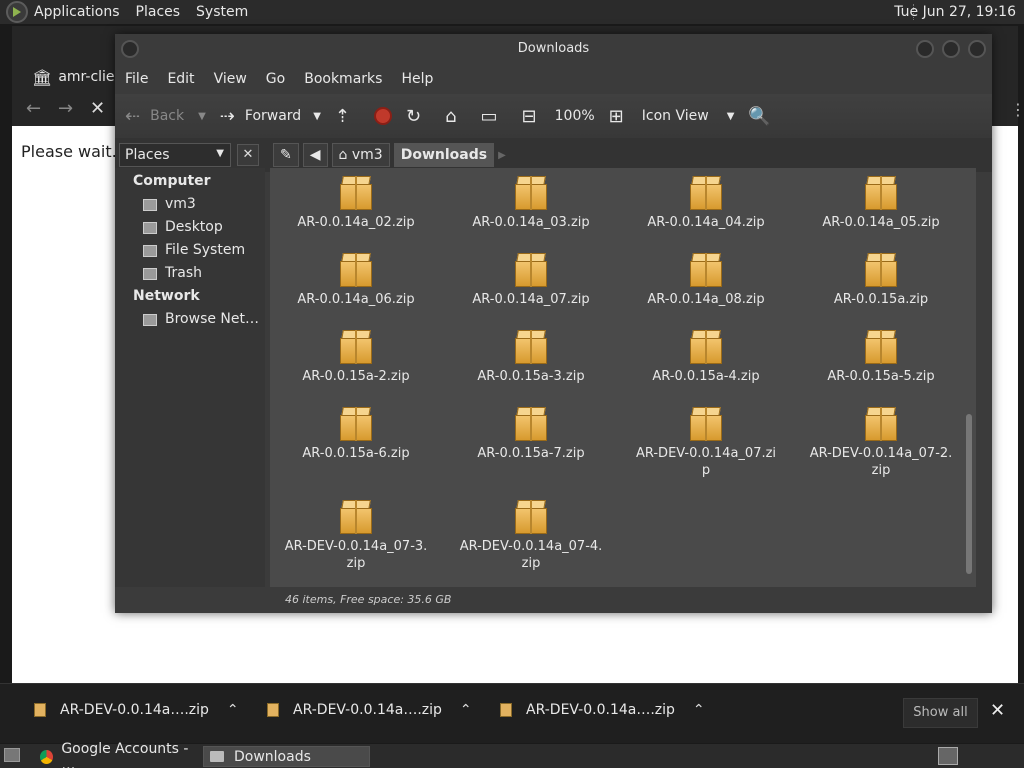 The width and height of the screenshot is (1024, 768). Describe the element at coordinates (17, 12) in the screenshot. I see `system-logo-icon` at that location.